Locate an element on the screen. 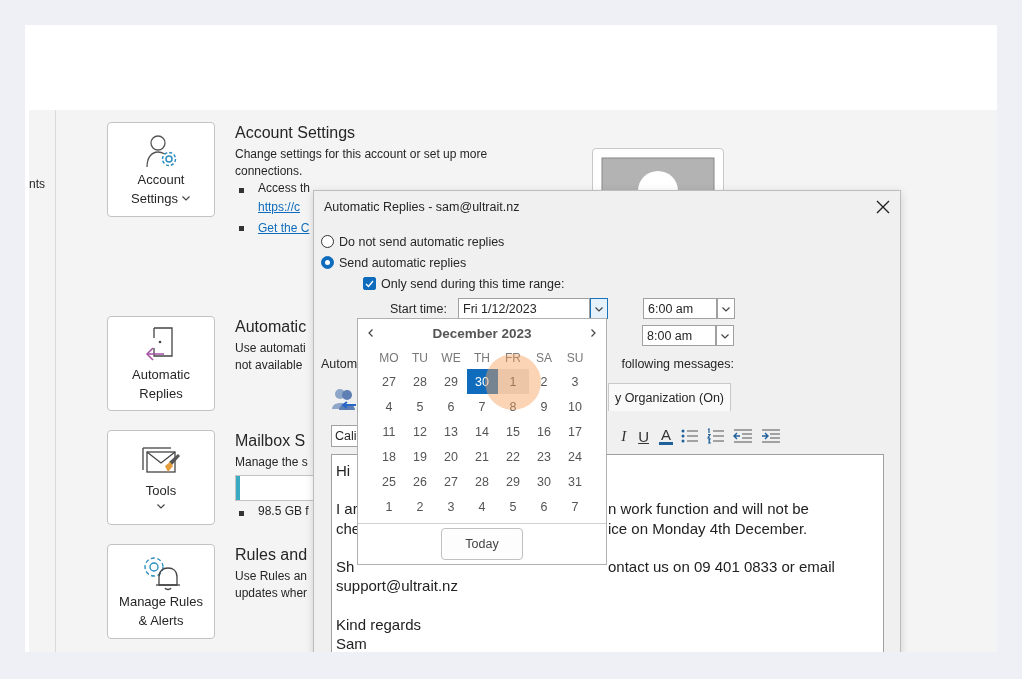 This screenshot has height=679, width=1022. time-field: 8:00 am is located at coordinates (679, 335).